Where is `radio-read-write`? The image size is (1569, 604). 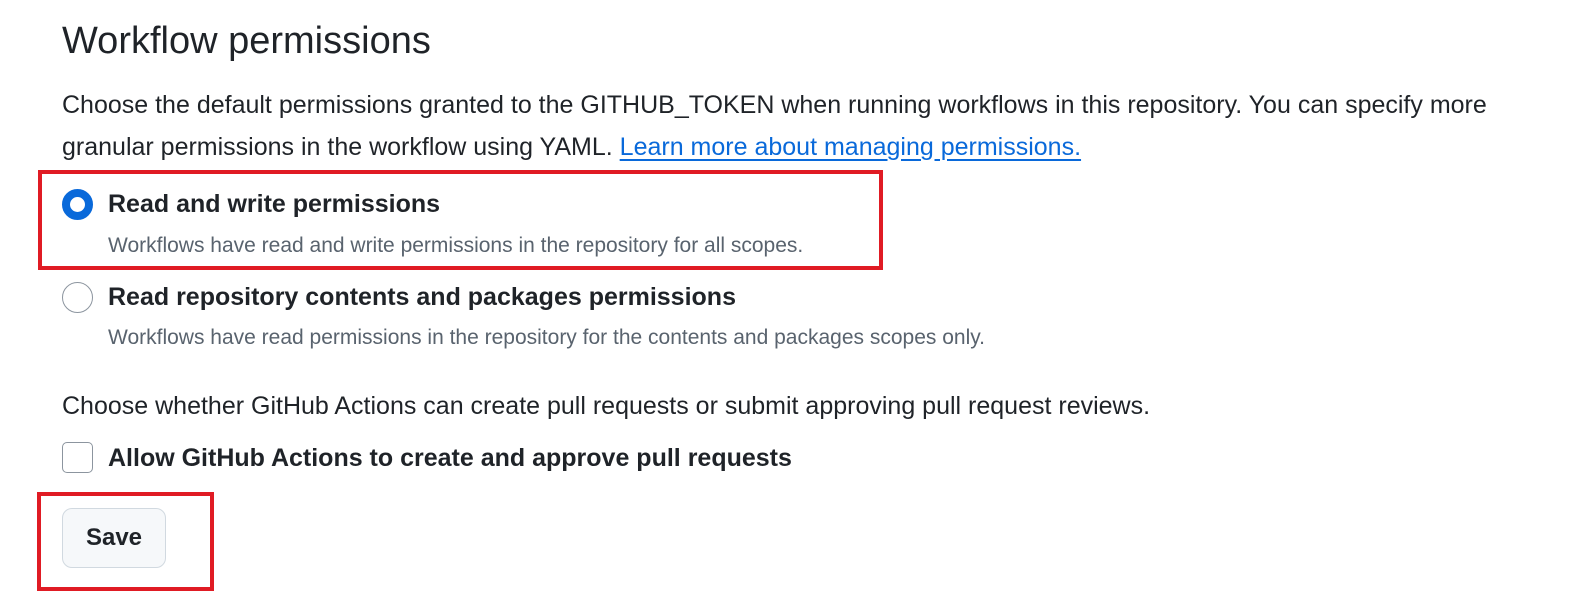
radio-read-write is located at coordinates (77, 204).